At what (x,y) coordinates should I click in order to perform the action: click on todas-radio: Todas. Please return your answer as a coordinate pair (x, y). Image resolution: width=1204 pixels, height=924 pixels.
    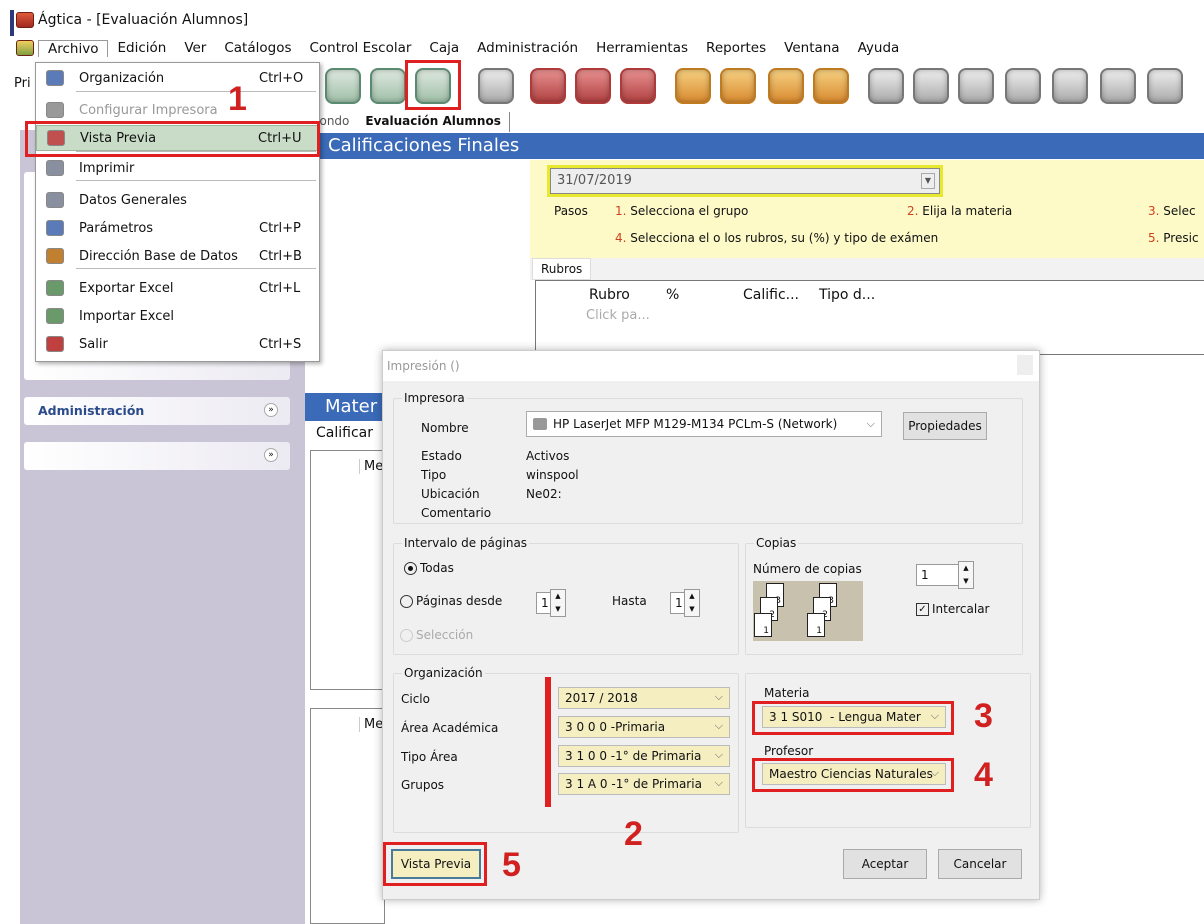
    Looking at the image, I should click on (429, 568).